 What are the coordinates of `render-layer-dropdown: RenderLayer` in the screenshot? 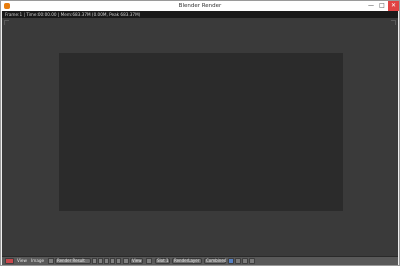 It's located at (187, 261).